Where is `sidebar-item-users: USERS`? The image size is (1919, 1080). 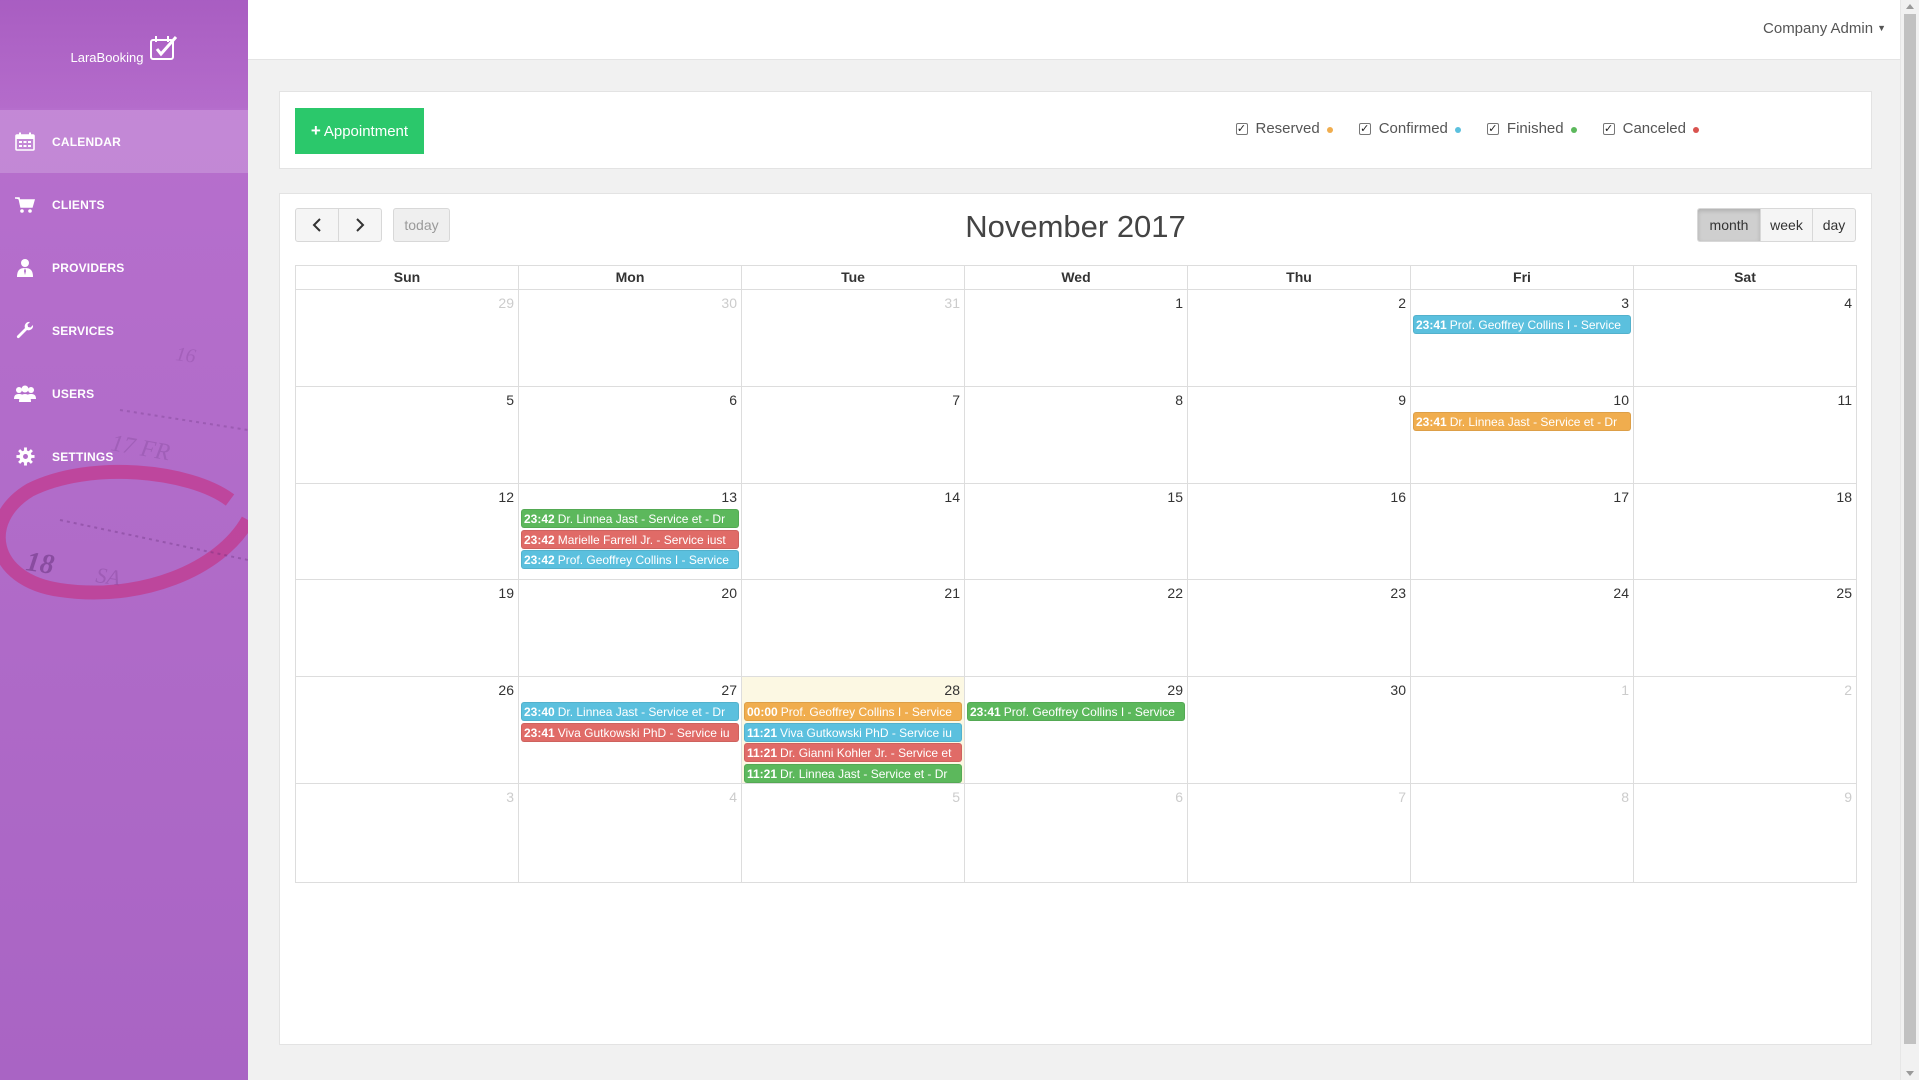 sidebar-item-users: USERS is located at coordinates (124, 393).